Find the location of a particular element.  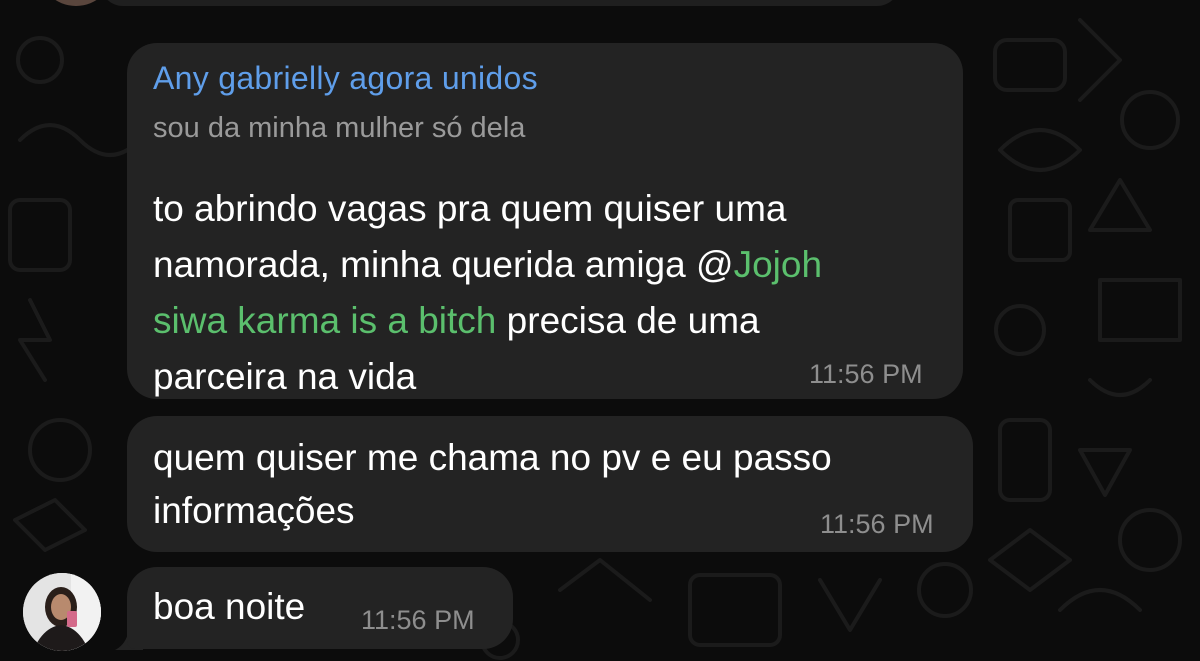

message-bubble: boa noite 11:56 PM is located at coordinates (320, 608).